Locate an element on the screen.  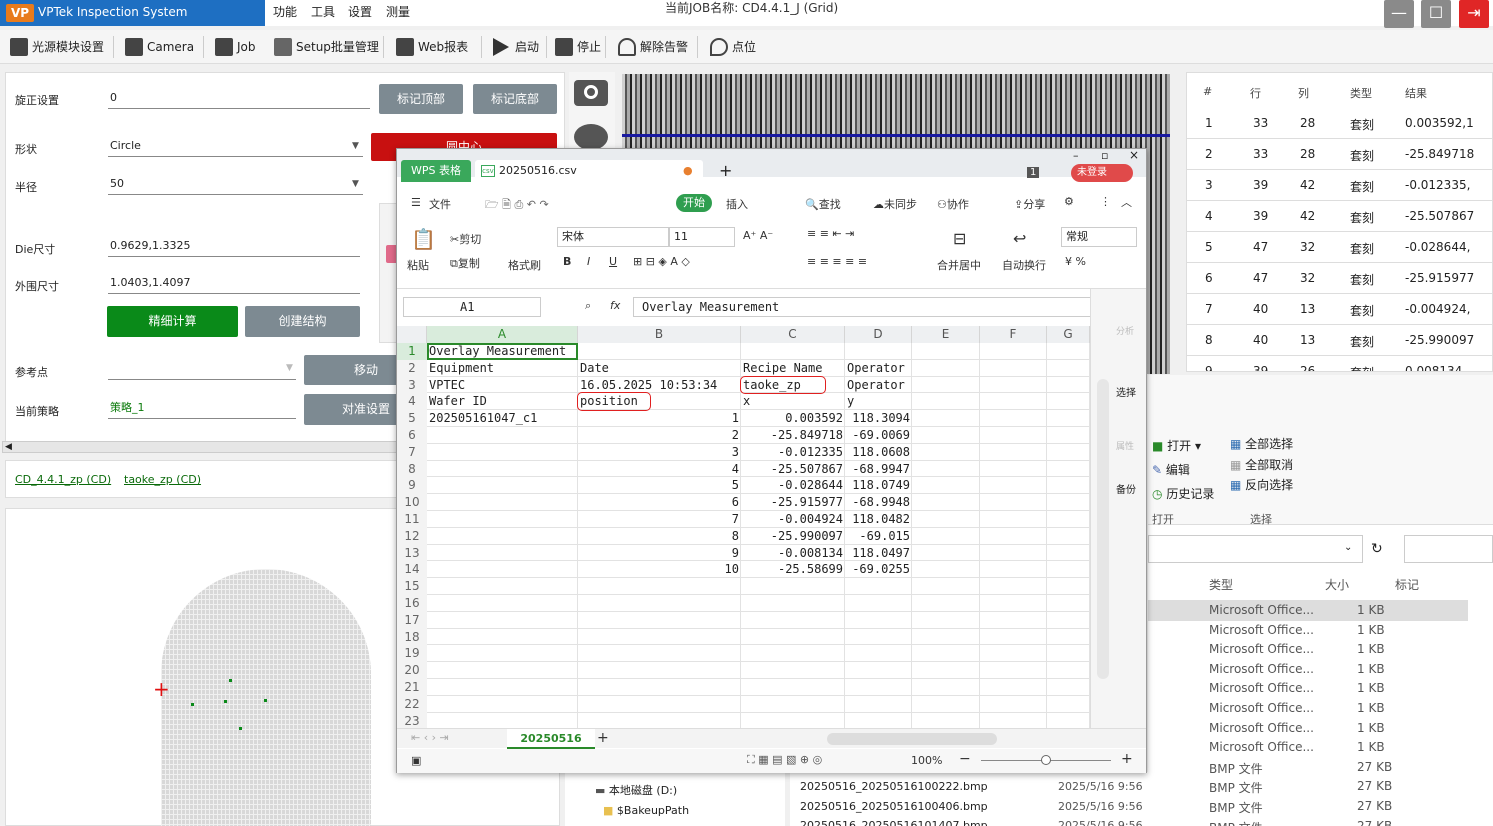
sheet-cell: -0.008134 is located at coordinates (793, 553).